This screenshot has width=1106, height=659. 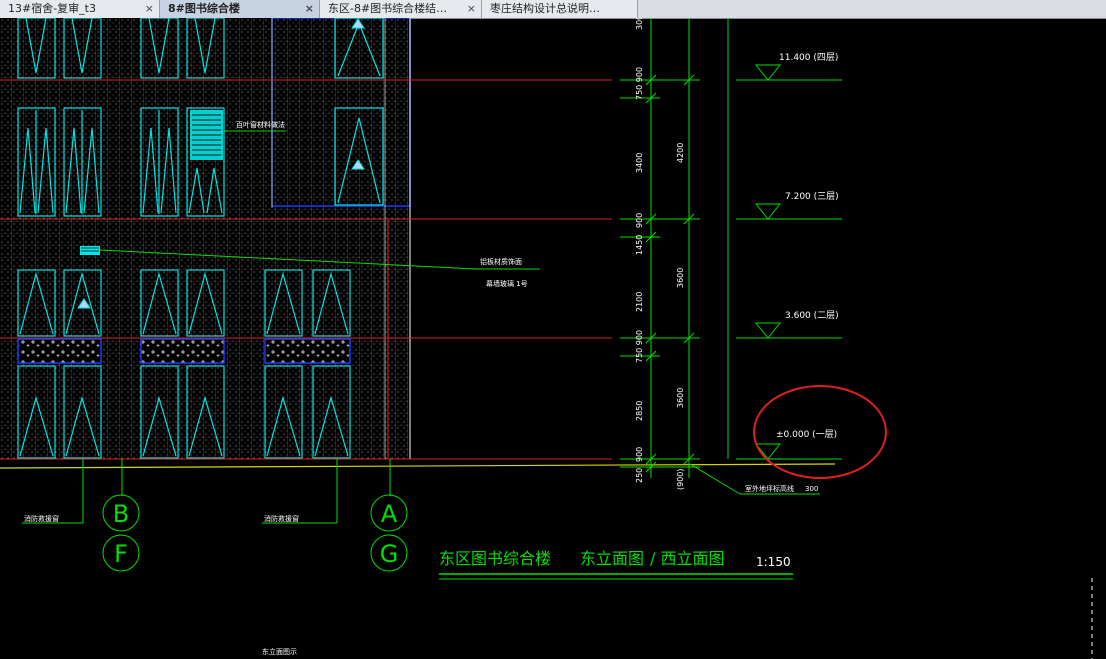 I want to click on title-building: 东区图书综合楼, so click(x=495, y=558).